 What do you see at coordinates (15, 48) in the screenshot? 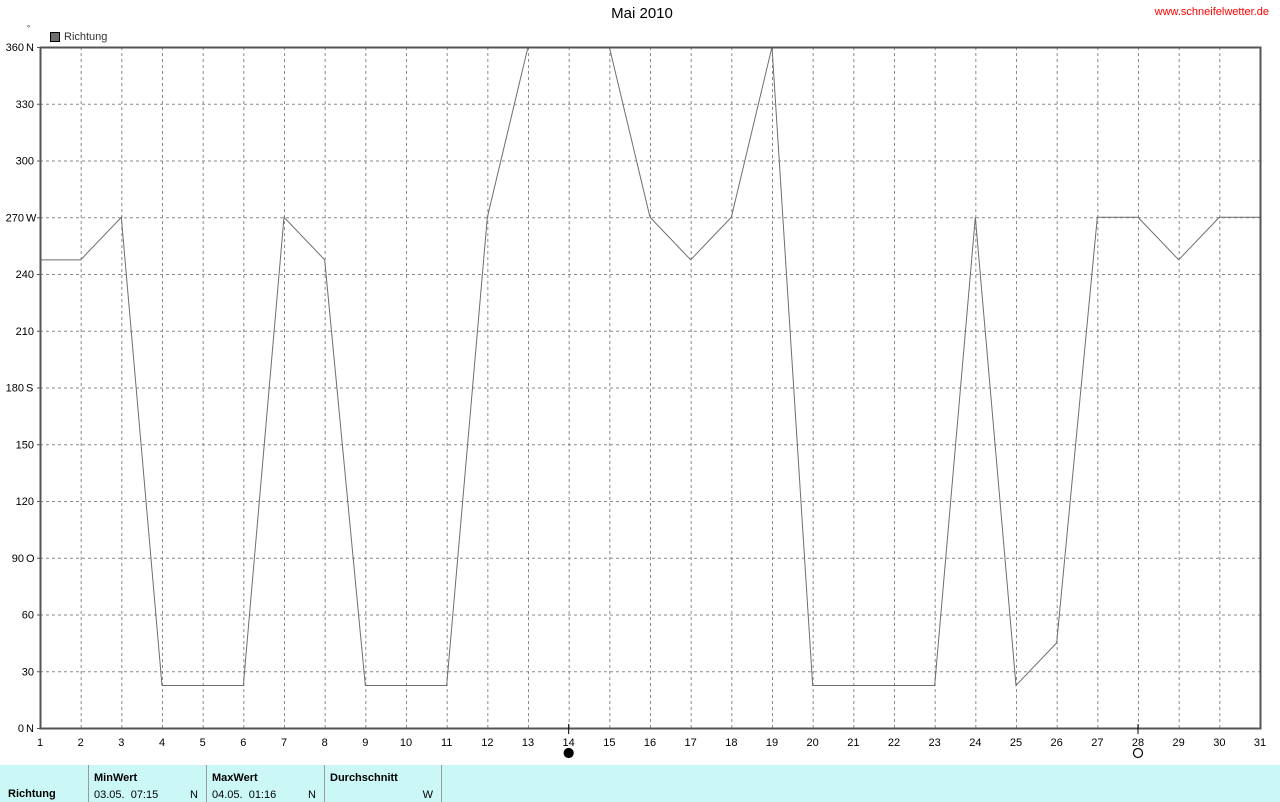
I see `y-tick-label: 360` at bounding box center [15, 48].